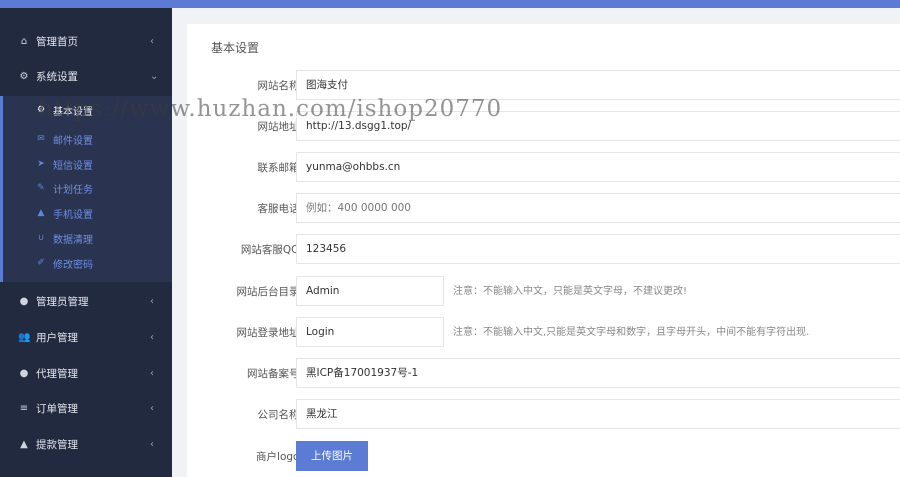  Describe the element at coordinates (570, 291) in the screenshot. I see `field-hint: 注意：不能输入中文，只能是英文字母，不建议更改!` at that location.